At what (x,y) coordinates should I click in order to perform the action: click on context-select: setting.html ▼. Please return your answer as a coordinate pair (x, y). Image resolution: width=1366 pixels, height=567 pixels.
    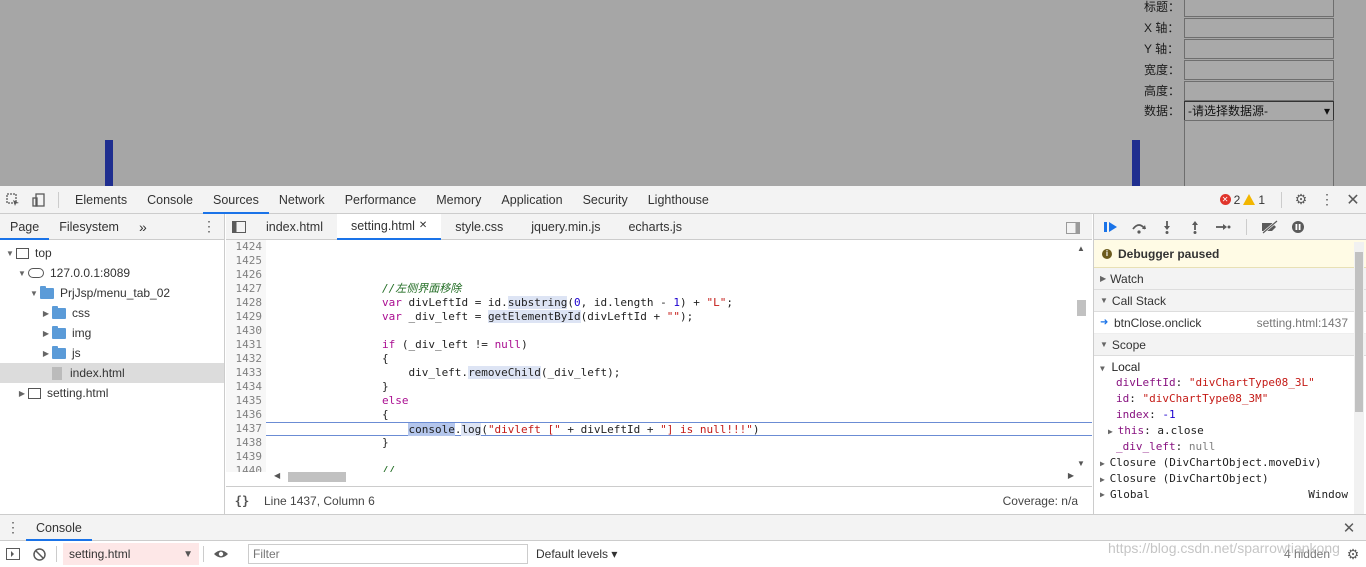
    Looking at the image, I should click on (131, 554).